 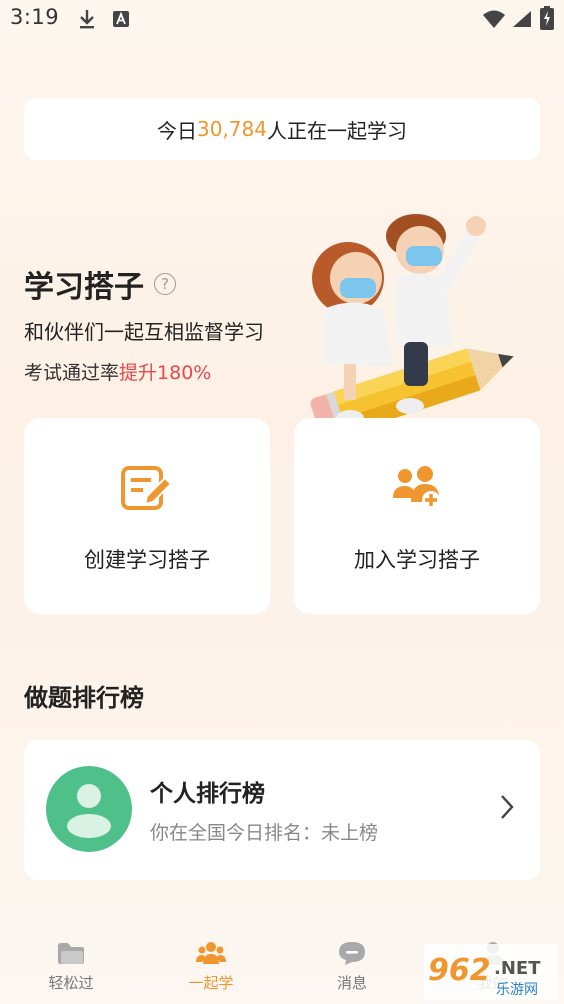 What do you see at coordinates (412, 327) in the screenshot?
I see `kids-on-pencil-illustration` at bounding box center [412, 327].